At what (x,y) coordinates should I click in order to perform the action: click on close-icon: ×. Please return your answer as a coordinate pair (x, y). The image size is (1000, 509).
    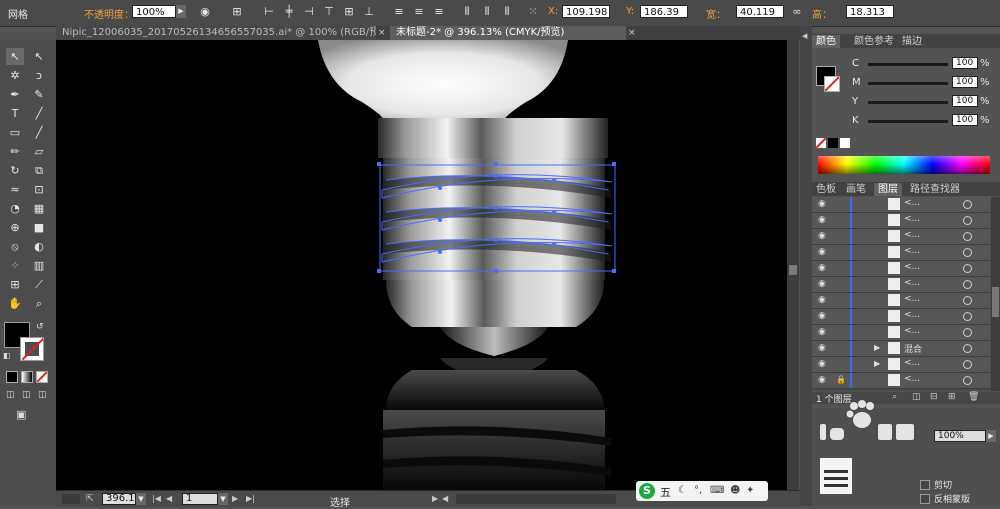
    Looking at the image, I should click on (383, 33).